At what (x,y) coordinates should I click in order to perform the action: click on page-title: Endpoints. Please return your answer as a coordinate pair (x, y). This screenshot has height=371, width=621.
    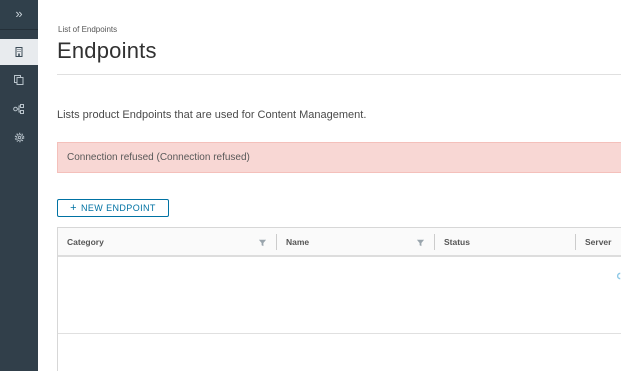
    Looking at the image, I should click on (107, 50).